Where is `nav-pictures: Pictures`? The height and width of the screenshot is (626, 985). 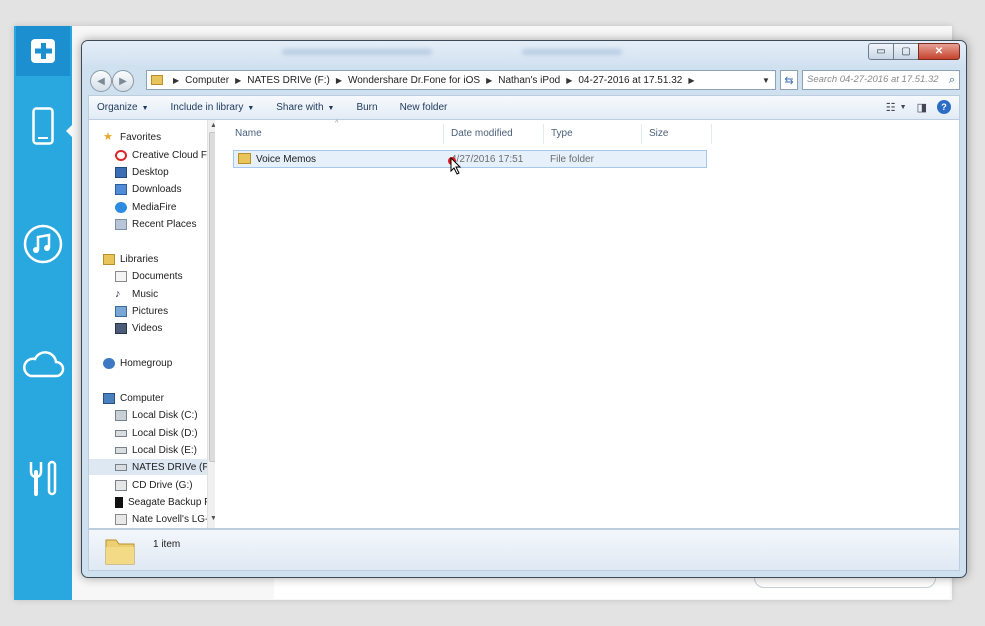
nav-pictures: Pictures is located at coordinates (141, 311).